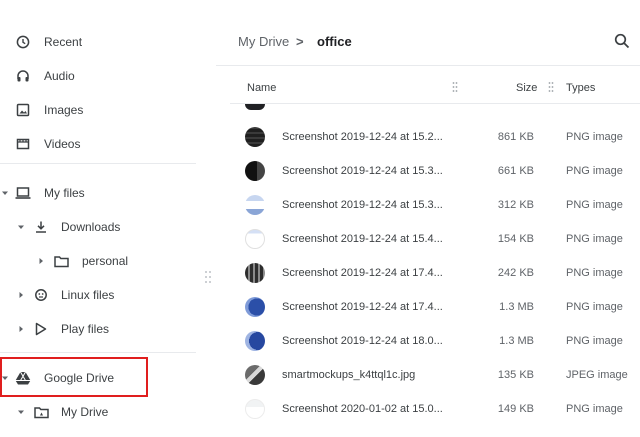 This screenshot has height=437, width=640. What do you see at coordinates (23, 193) in the screenshot?
I see `laptop-icon` at bounding box center [23, 193].